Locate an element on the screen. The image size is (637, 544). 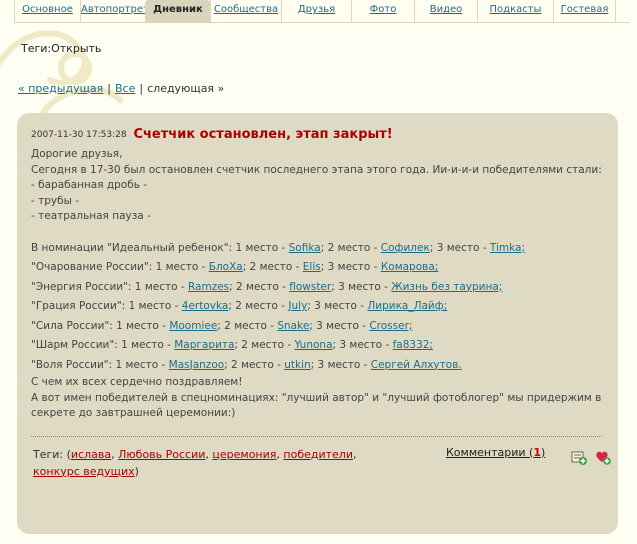
comments-close: ) is located at coordinates (543, 452).